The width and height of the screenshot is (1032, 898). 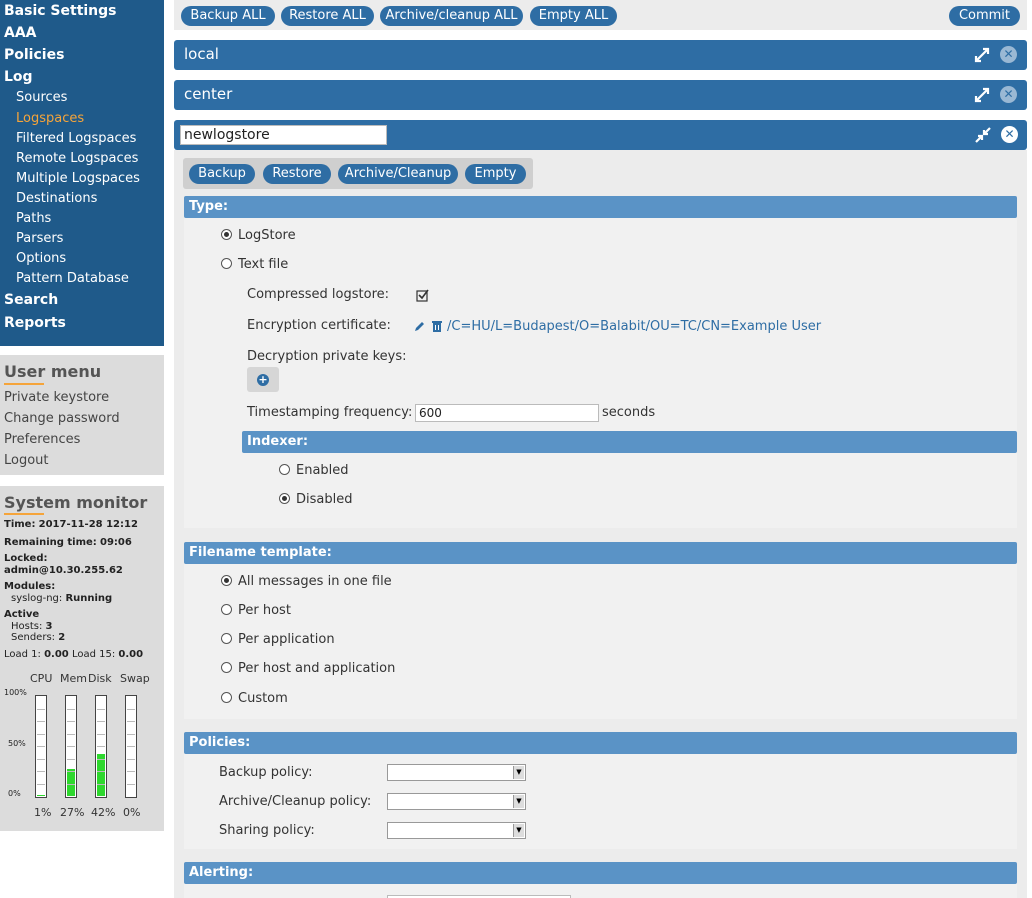 I want to click on nav-subitem-remote-logspaces: Remote Logspaces, so click(x=77, y=158).